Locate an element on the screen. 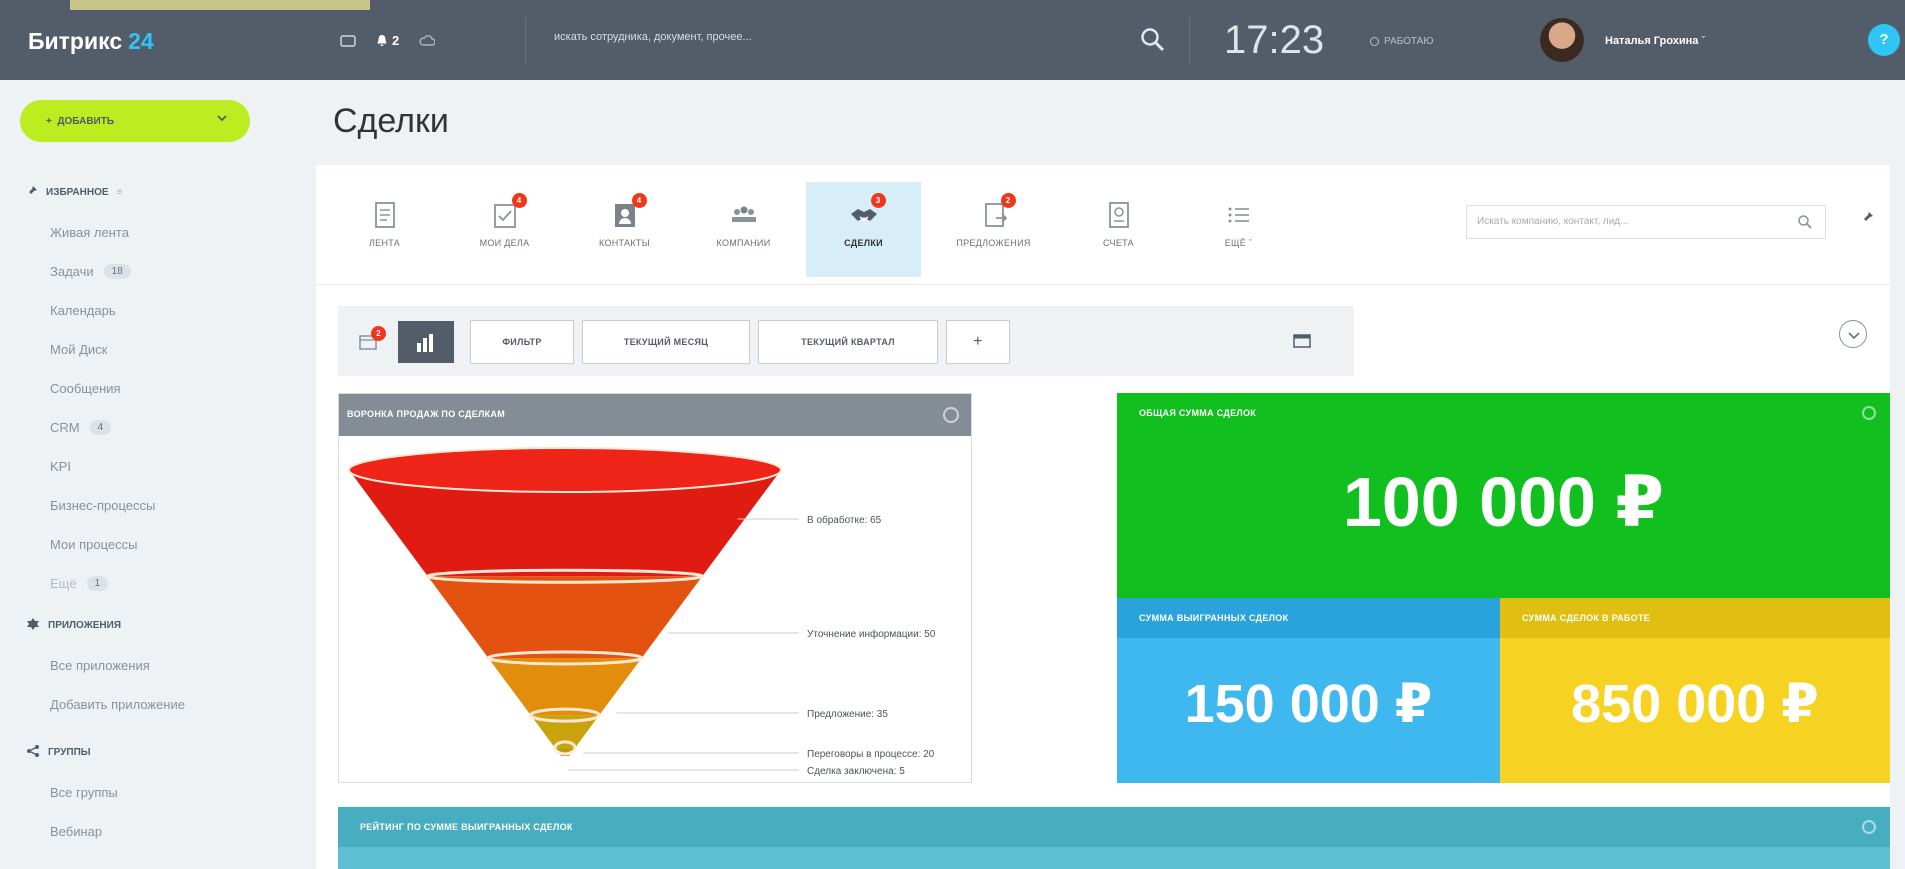 Image resolution: width=1905 pixels, height=869 pixels. funnel-stage-label-1: В обработке: 65 is located at coordinates (844, 520).